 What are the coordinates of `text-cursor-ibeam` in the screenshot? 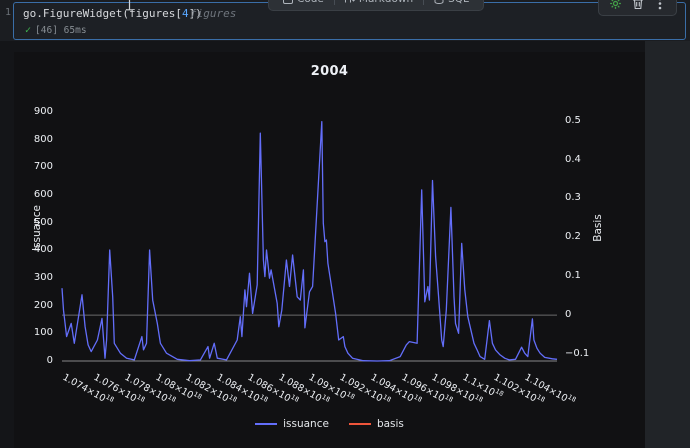 It's located at (129, 5).